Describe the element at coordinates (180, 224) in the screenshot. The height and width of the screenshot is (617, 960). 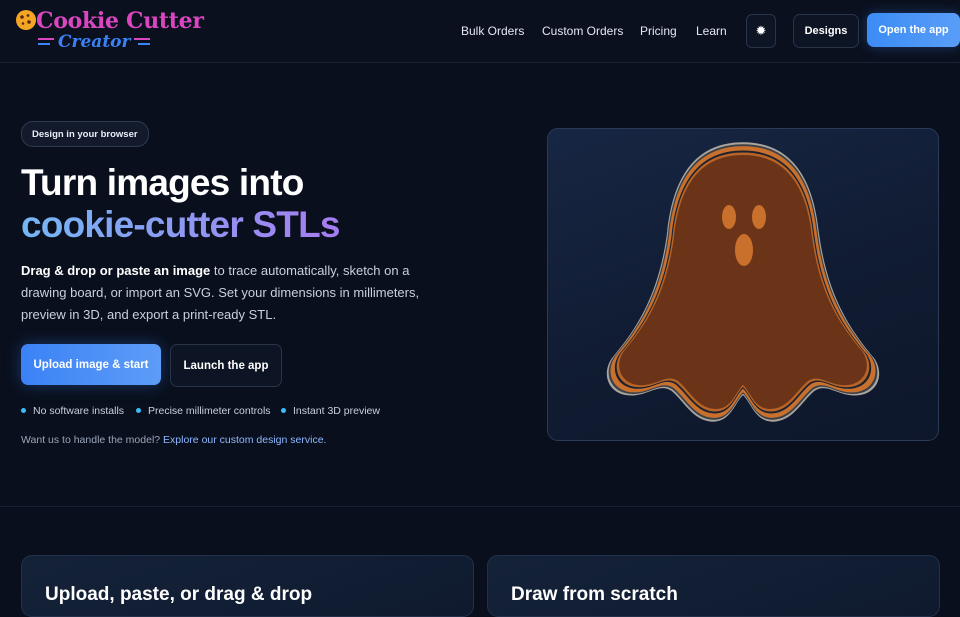
I see `hero-title-line2: cookie-cutter STLs` at that location.